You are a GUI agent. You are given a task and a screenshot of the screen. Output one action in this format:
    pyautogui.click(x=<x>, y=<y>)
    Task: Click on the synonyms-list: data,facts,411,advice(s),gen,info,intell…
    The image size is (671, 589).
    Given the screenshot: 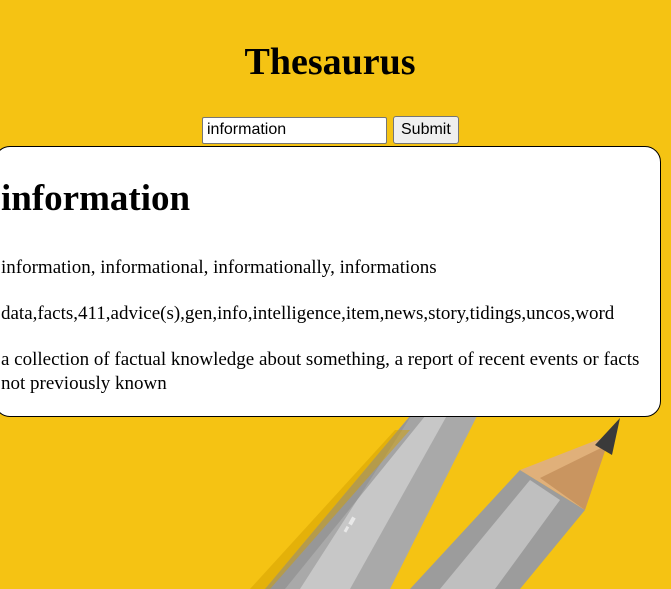 What is the action you would take?
    pyautogui.click(x=308, y=313)
    